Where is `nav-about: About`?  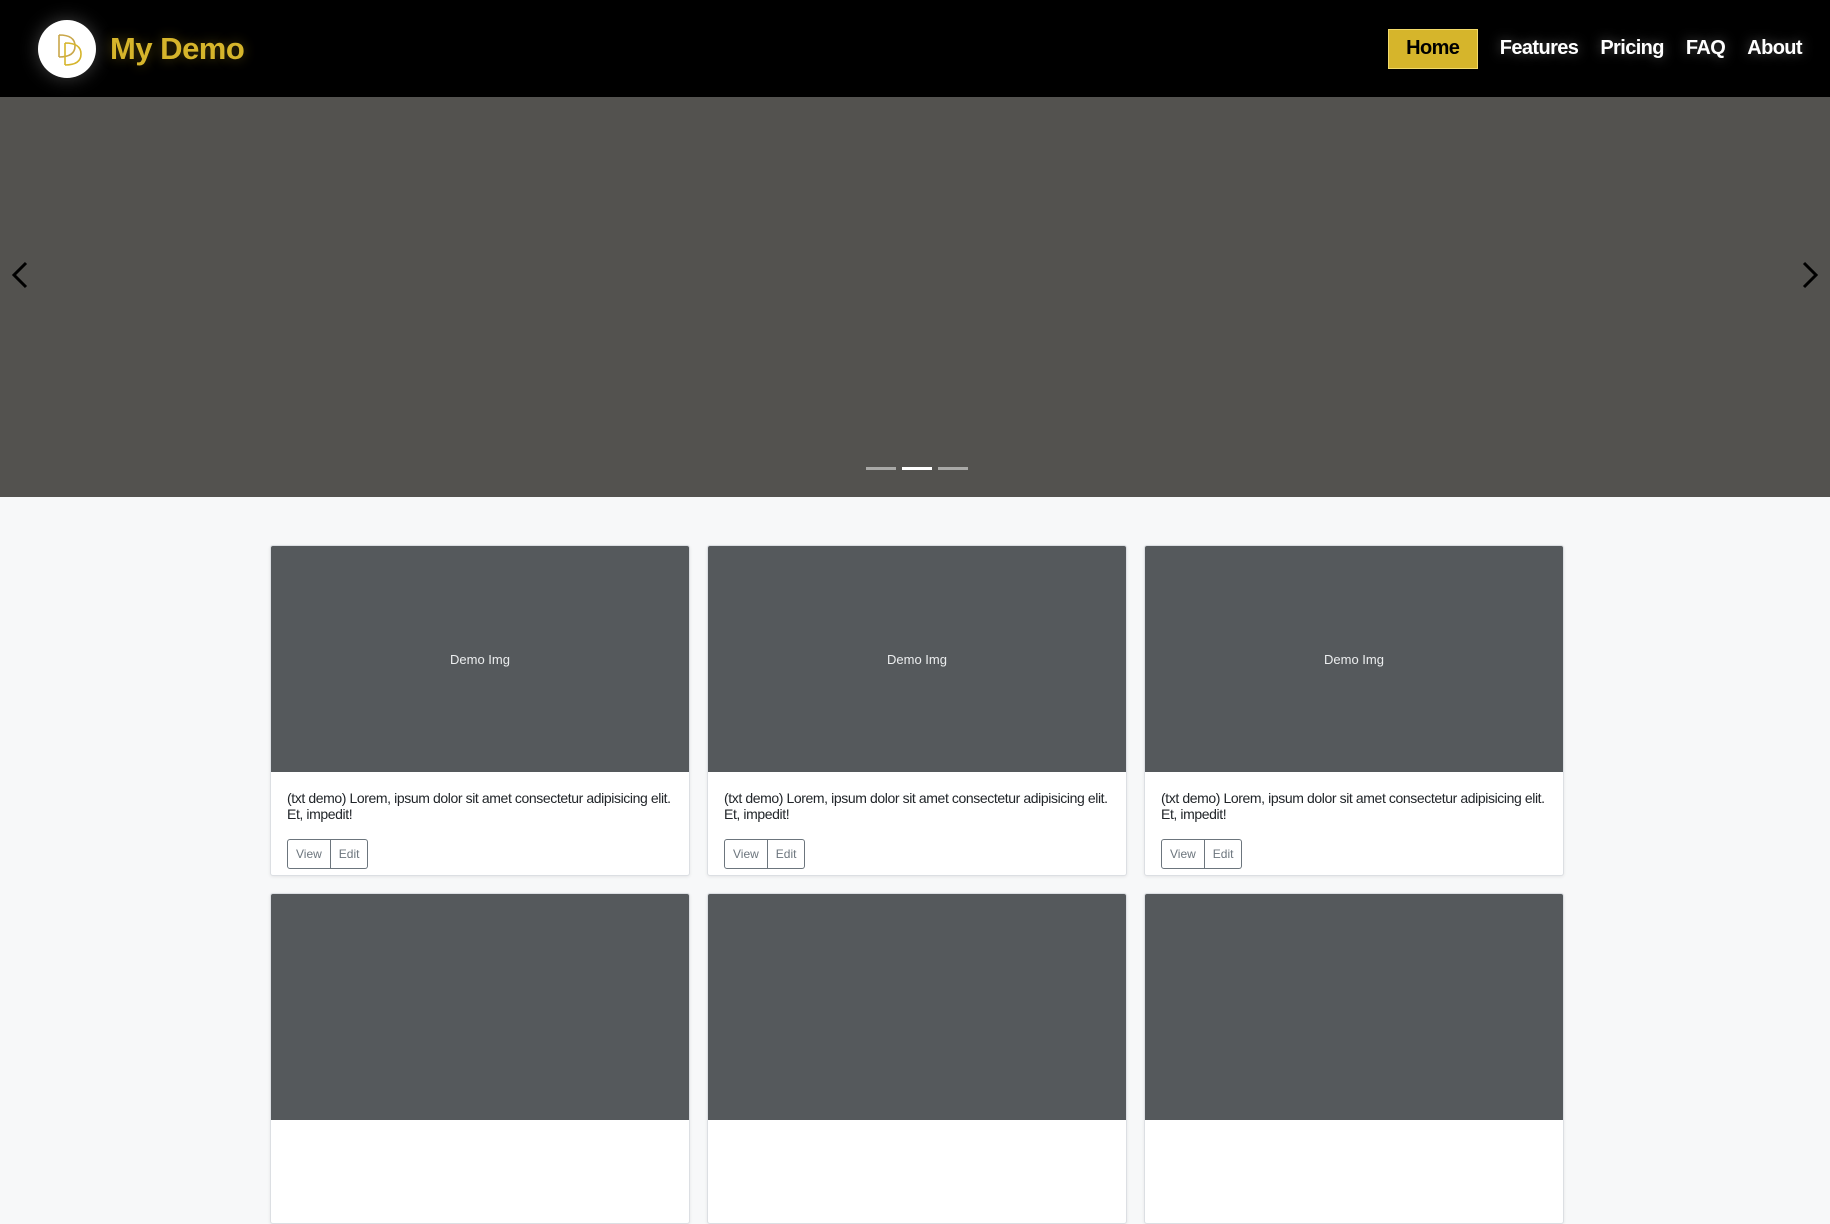
nav-about: About is located at coordinates (1774, 48).